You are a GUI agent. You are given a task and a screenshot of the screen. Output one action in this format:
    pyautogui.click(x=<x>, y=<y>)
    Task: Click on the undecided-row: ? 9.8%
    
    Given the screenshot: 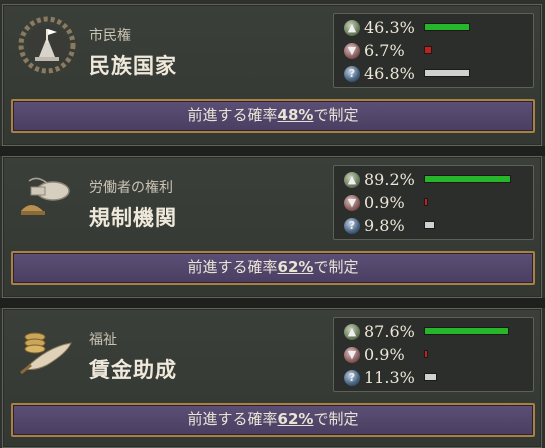 What is the action you would take?
    pyautogui.click(x=439, y=226)
    